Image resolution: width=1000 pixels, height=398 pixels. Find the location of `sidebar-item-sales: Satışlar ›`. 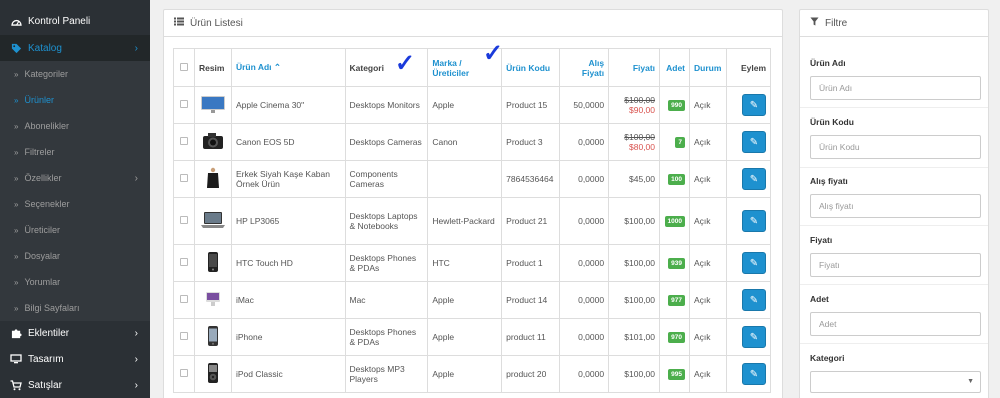

sidebar-item-sales: Satışlar › is located at coordinates (75, 385).